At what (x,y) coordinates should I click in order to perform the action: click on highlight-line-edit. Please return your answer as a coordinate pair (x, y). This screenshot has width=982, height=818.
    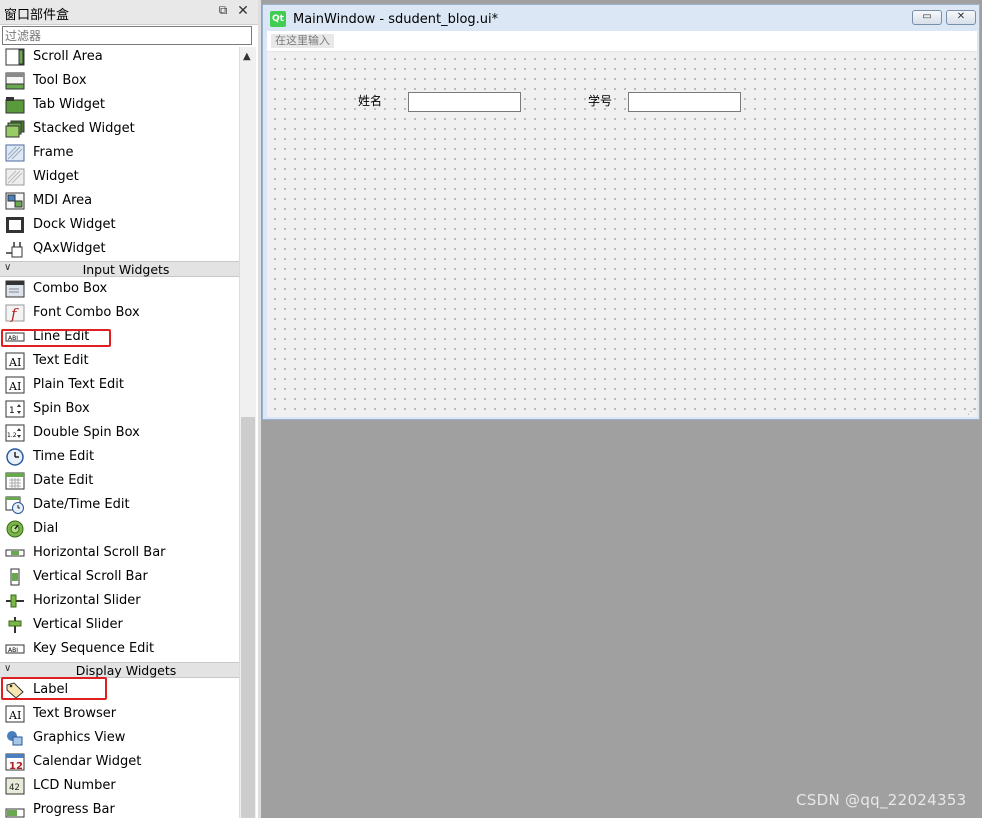
    Looking at the image, I should click on (56, 338).